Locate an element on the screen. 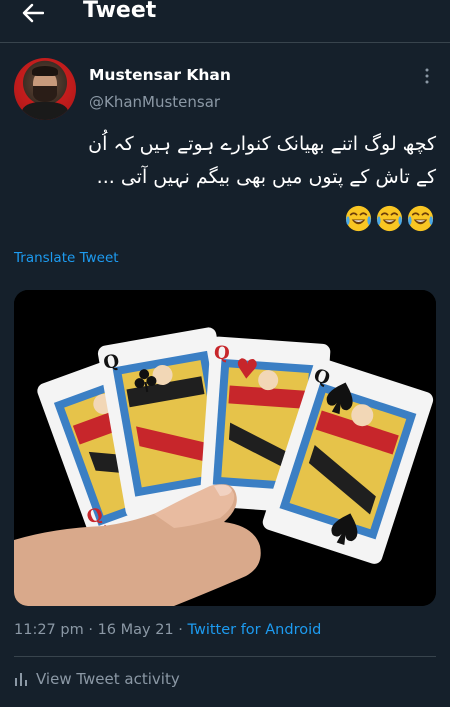 The width and height of the screenshot is (450, 707). view-tweet-activity-button: View Tweet activity is located at coordinates (97, 679).